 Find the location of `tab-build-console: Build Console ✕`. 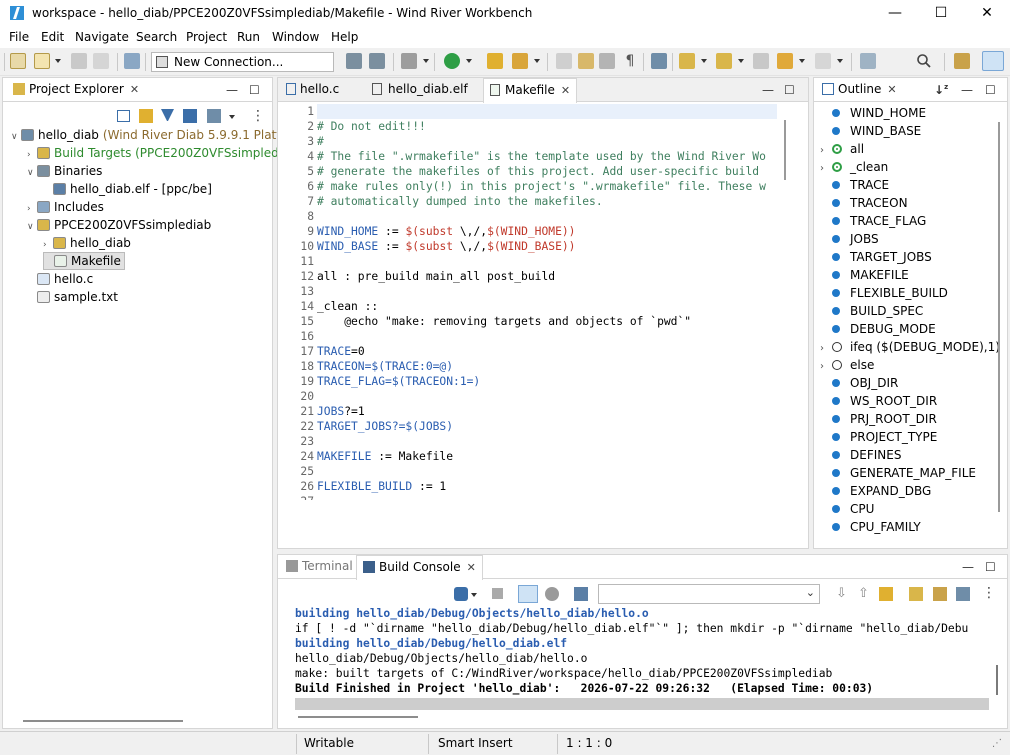

tab-build-console: Build Console ✕ is located at coordinates (419, 567).